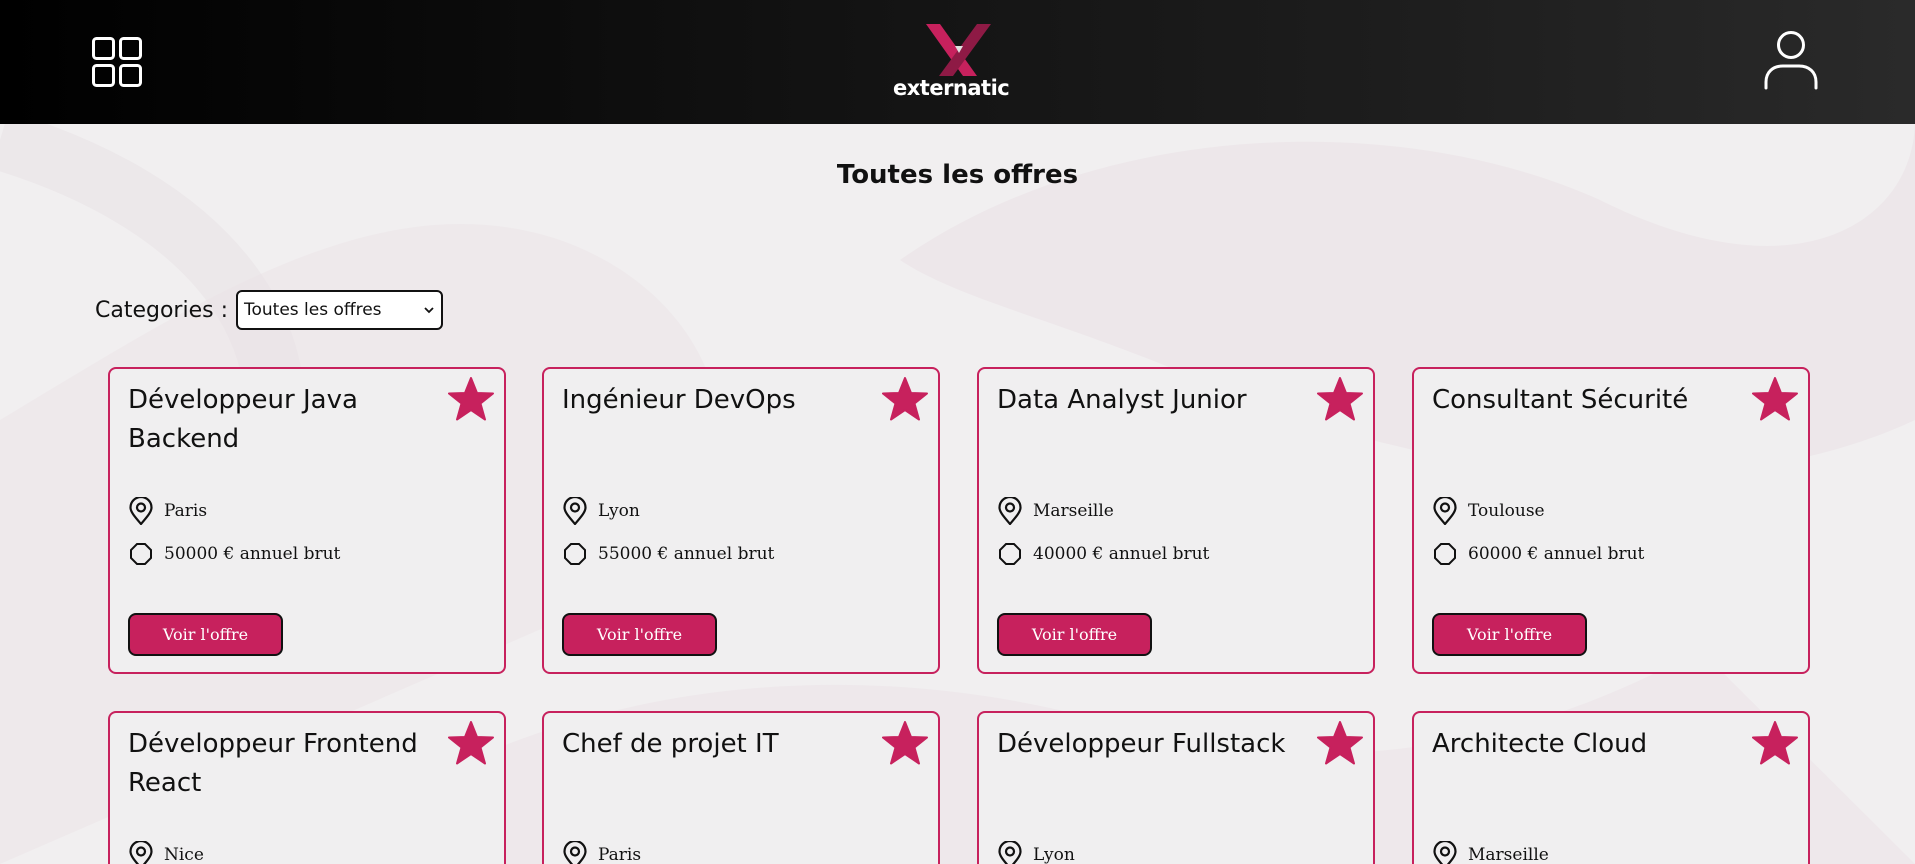 This screenshot has width=1915, height=864. I want to click on top-header: externatic, so click(957, 62).